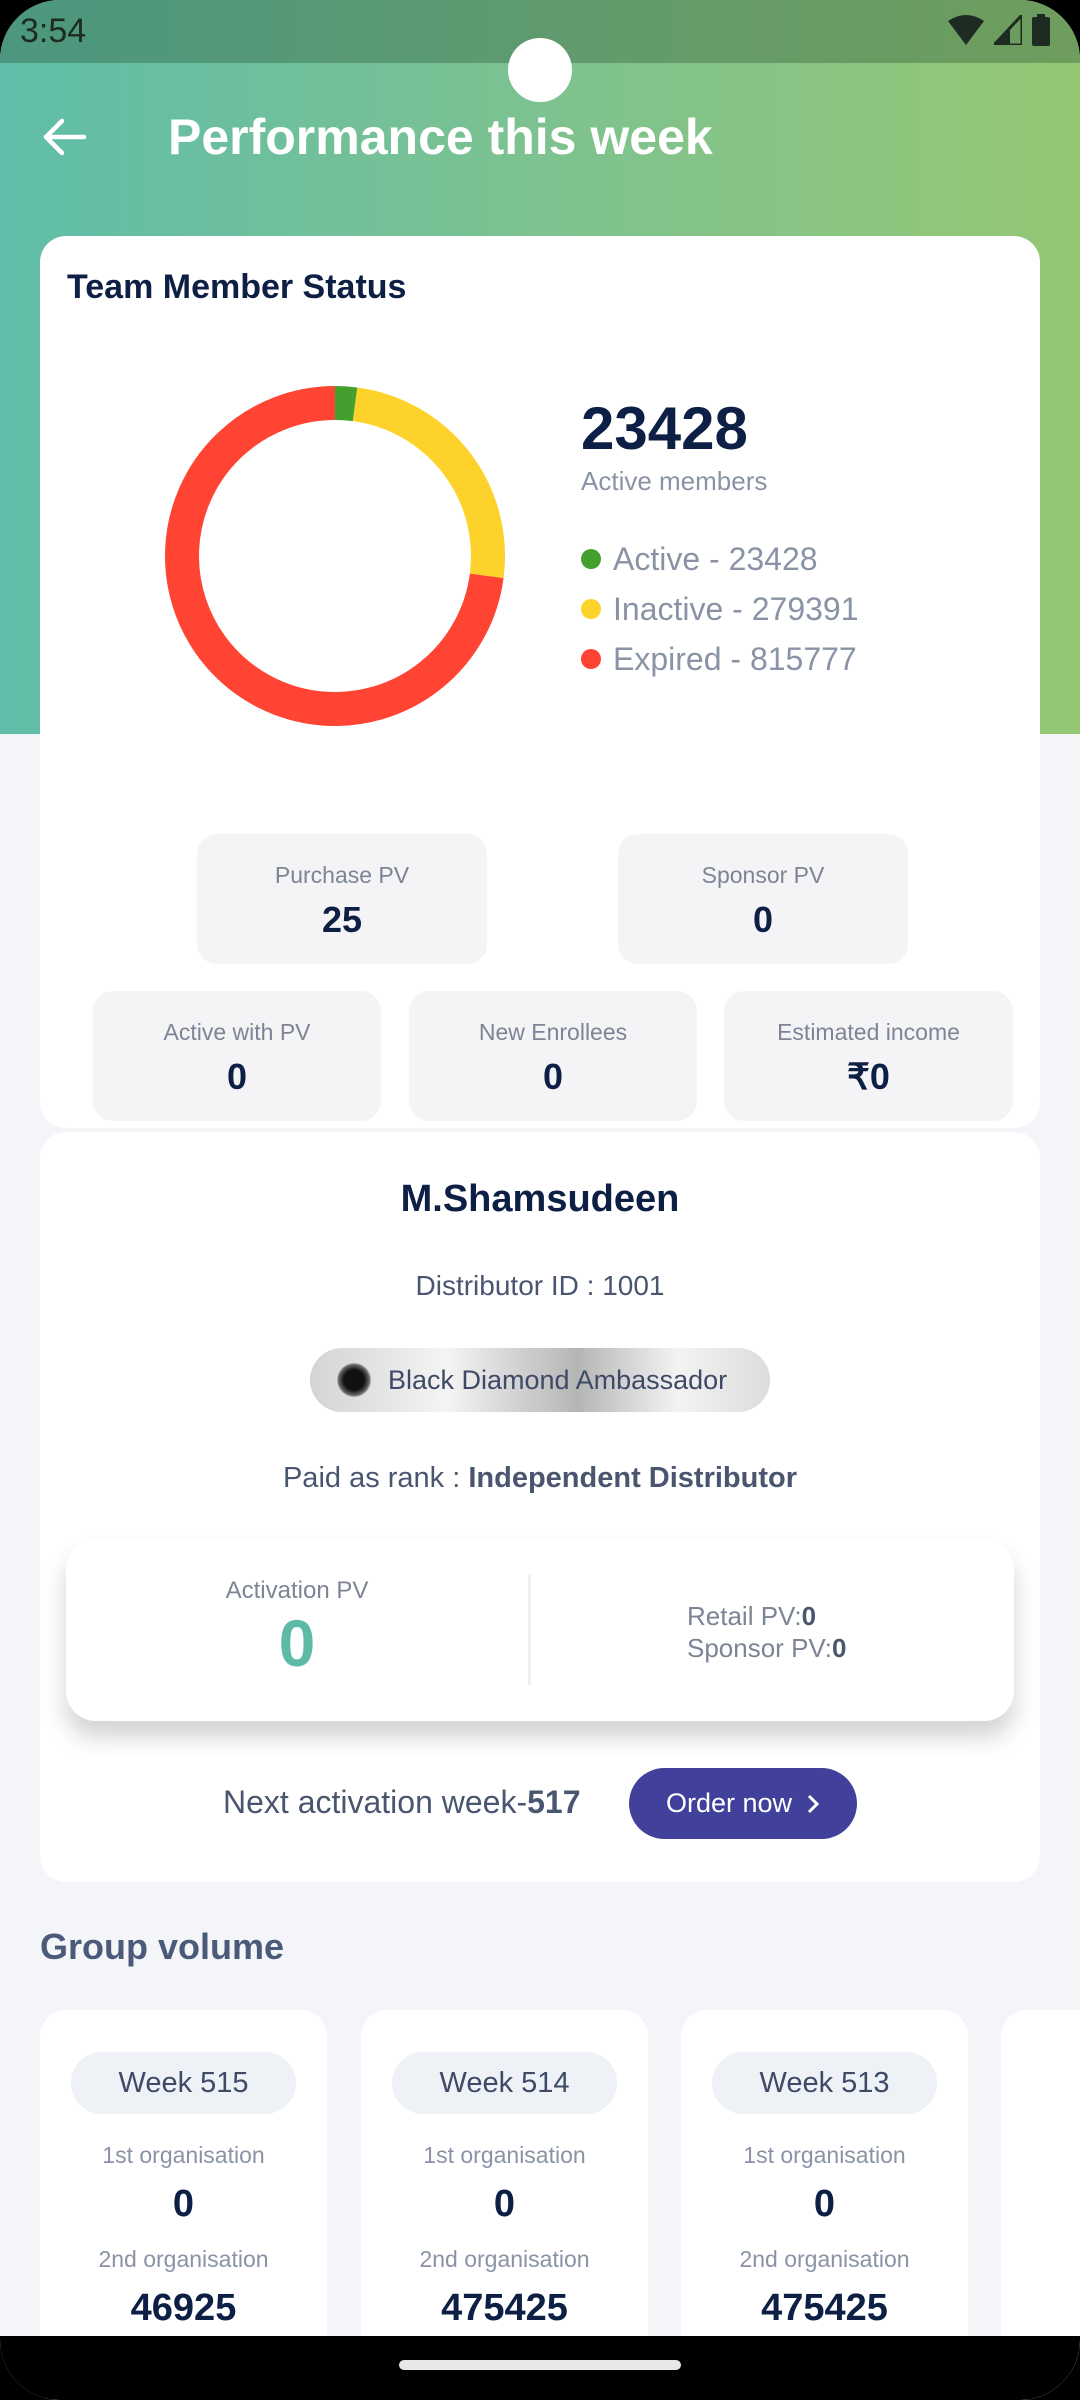 The image size is (1080, 2400). I want to click on distributor-id: Distributor ID : 1001, so click(540, 1285).